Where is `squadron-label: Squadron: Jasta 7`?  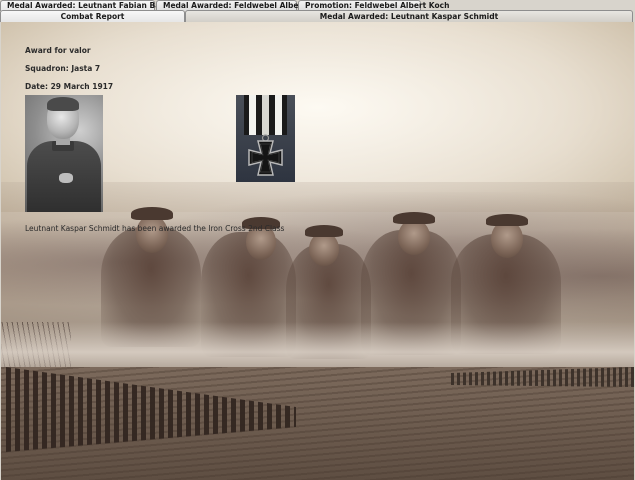
squadron-label: Squadron: Jasta 7 is located at coordinates (63, 68).